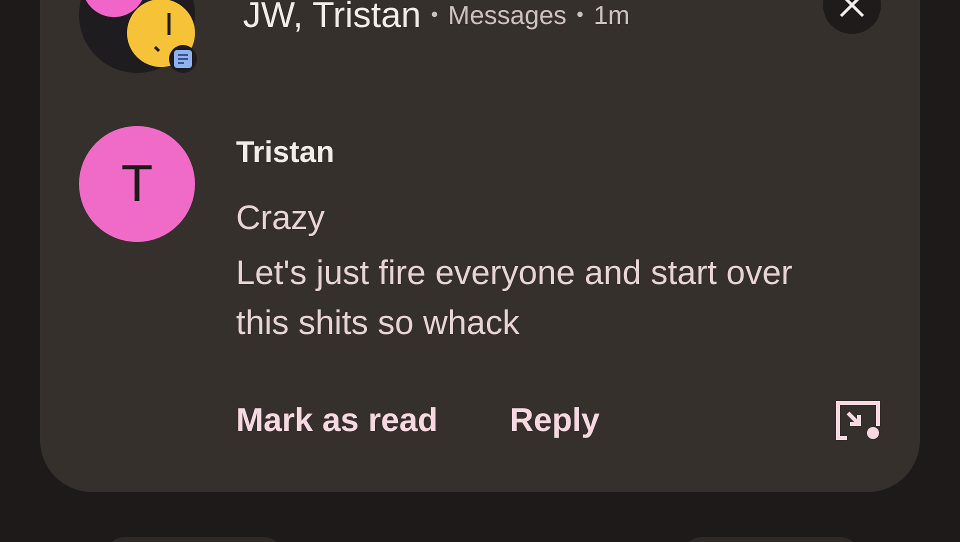 The width and height of the screenshot is (960, 542). Describe the element at coordinates (332, 18) in the screenshot. I see `conversation-title: JW, Tristan` at that location.